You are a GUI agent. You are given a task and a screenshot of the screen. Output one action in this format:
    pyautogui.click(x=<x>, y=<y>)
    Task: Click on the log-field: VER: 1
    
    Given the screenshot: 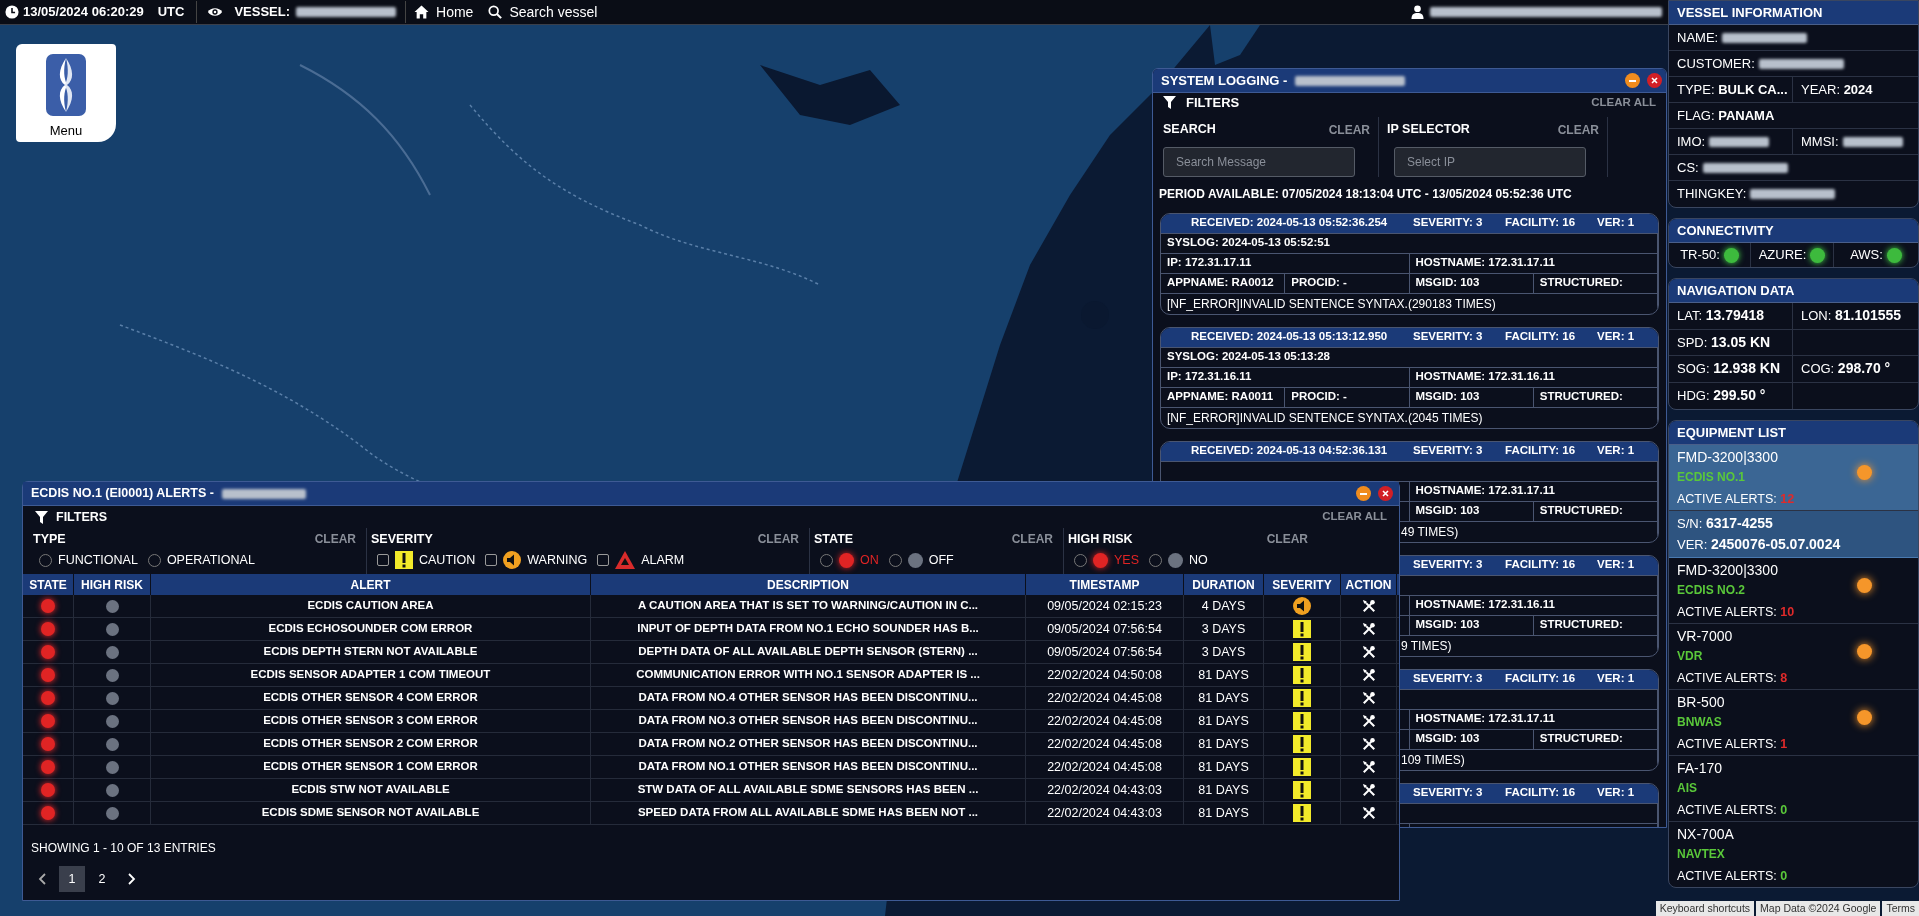 What is the action you would take?
    pyautogui.click(x=1627, y=223)
    